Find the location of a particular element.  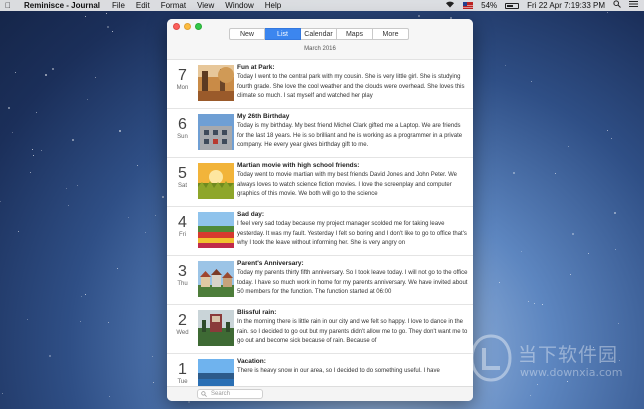

tab-maps: Maps is located at coordinates (355, 34).